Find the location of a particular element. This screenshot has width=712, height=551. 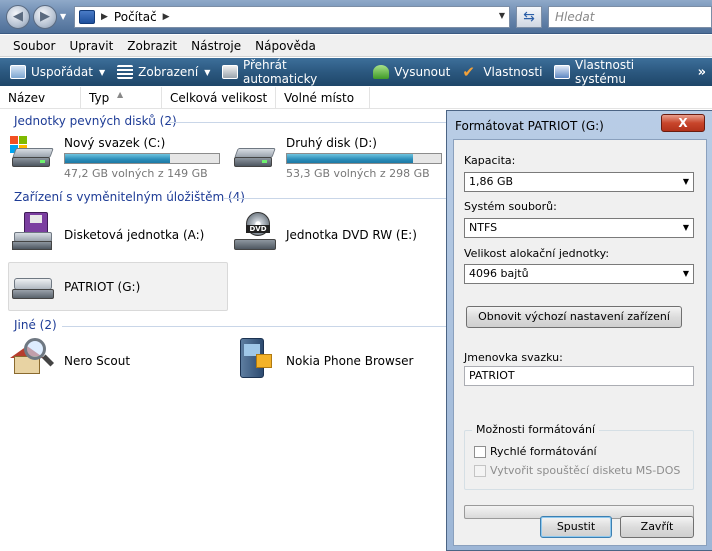

quick-format-label: Rychlé formátování is located at coordinates (543, 451).